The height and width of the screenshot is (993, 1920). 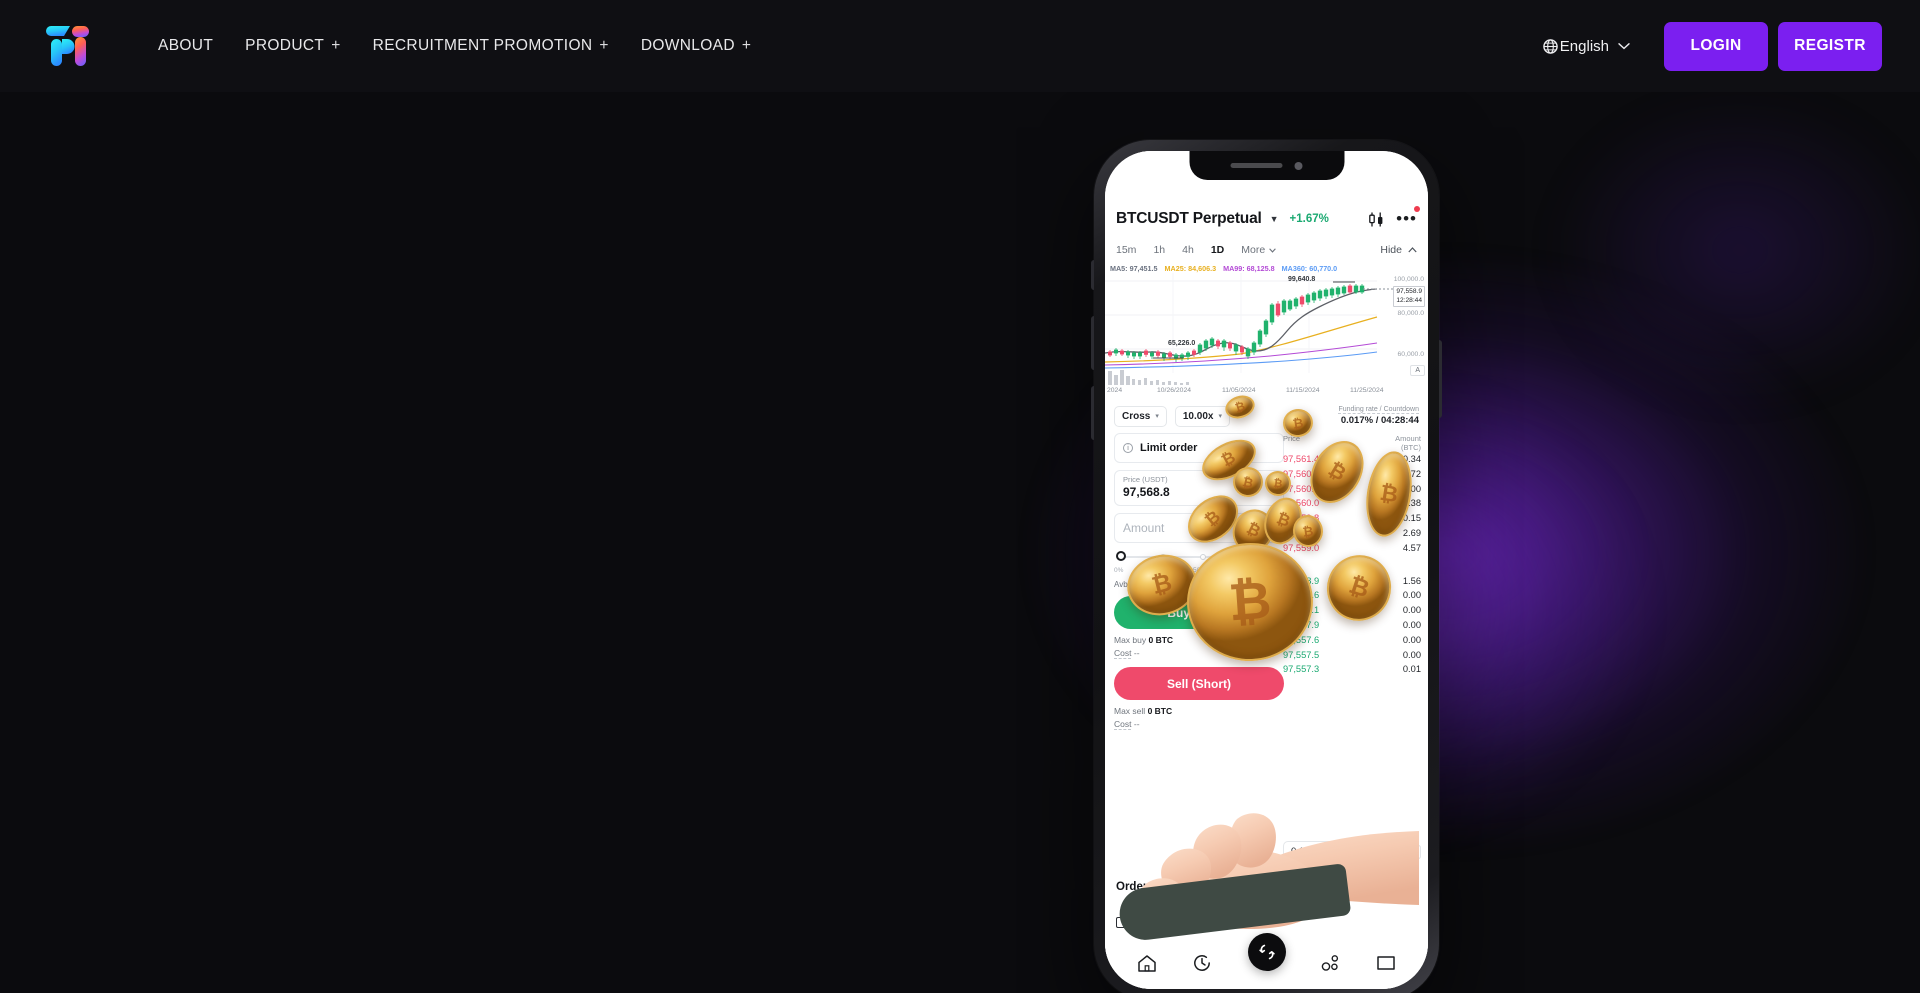 I want to click on order-book-bid-row: 97,558.6 0.00, so click(x=1352, y=595).